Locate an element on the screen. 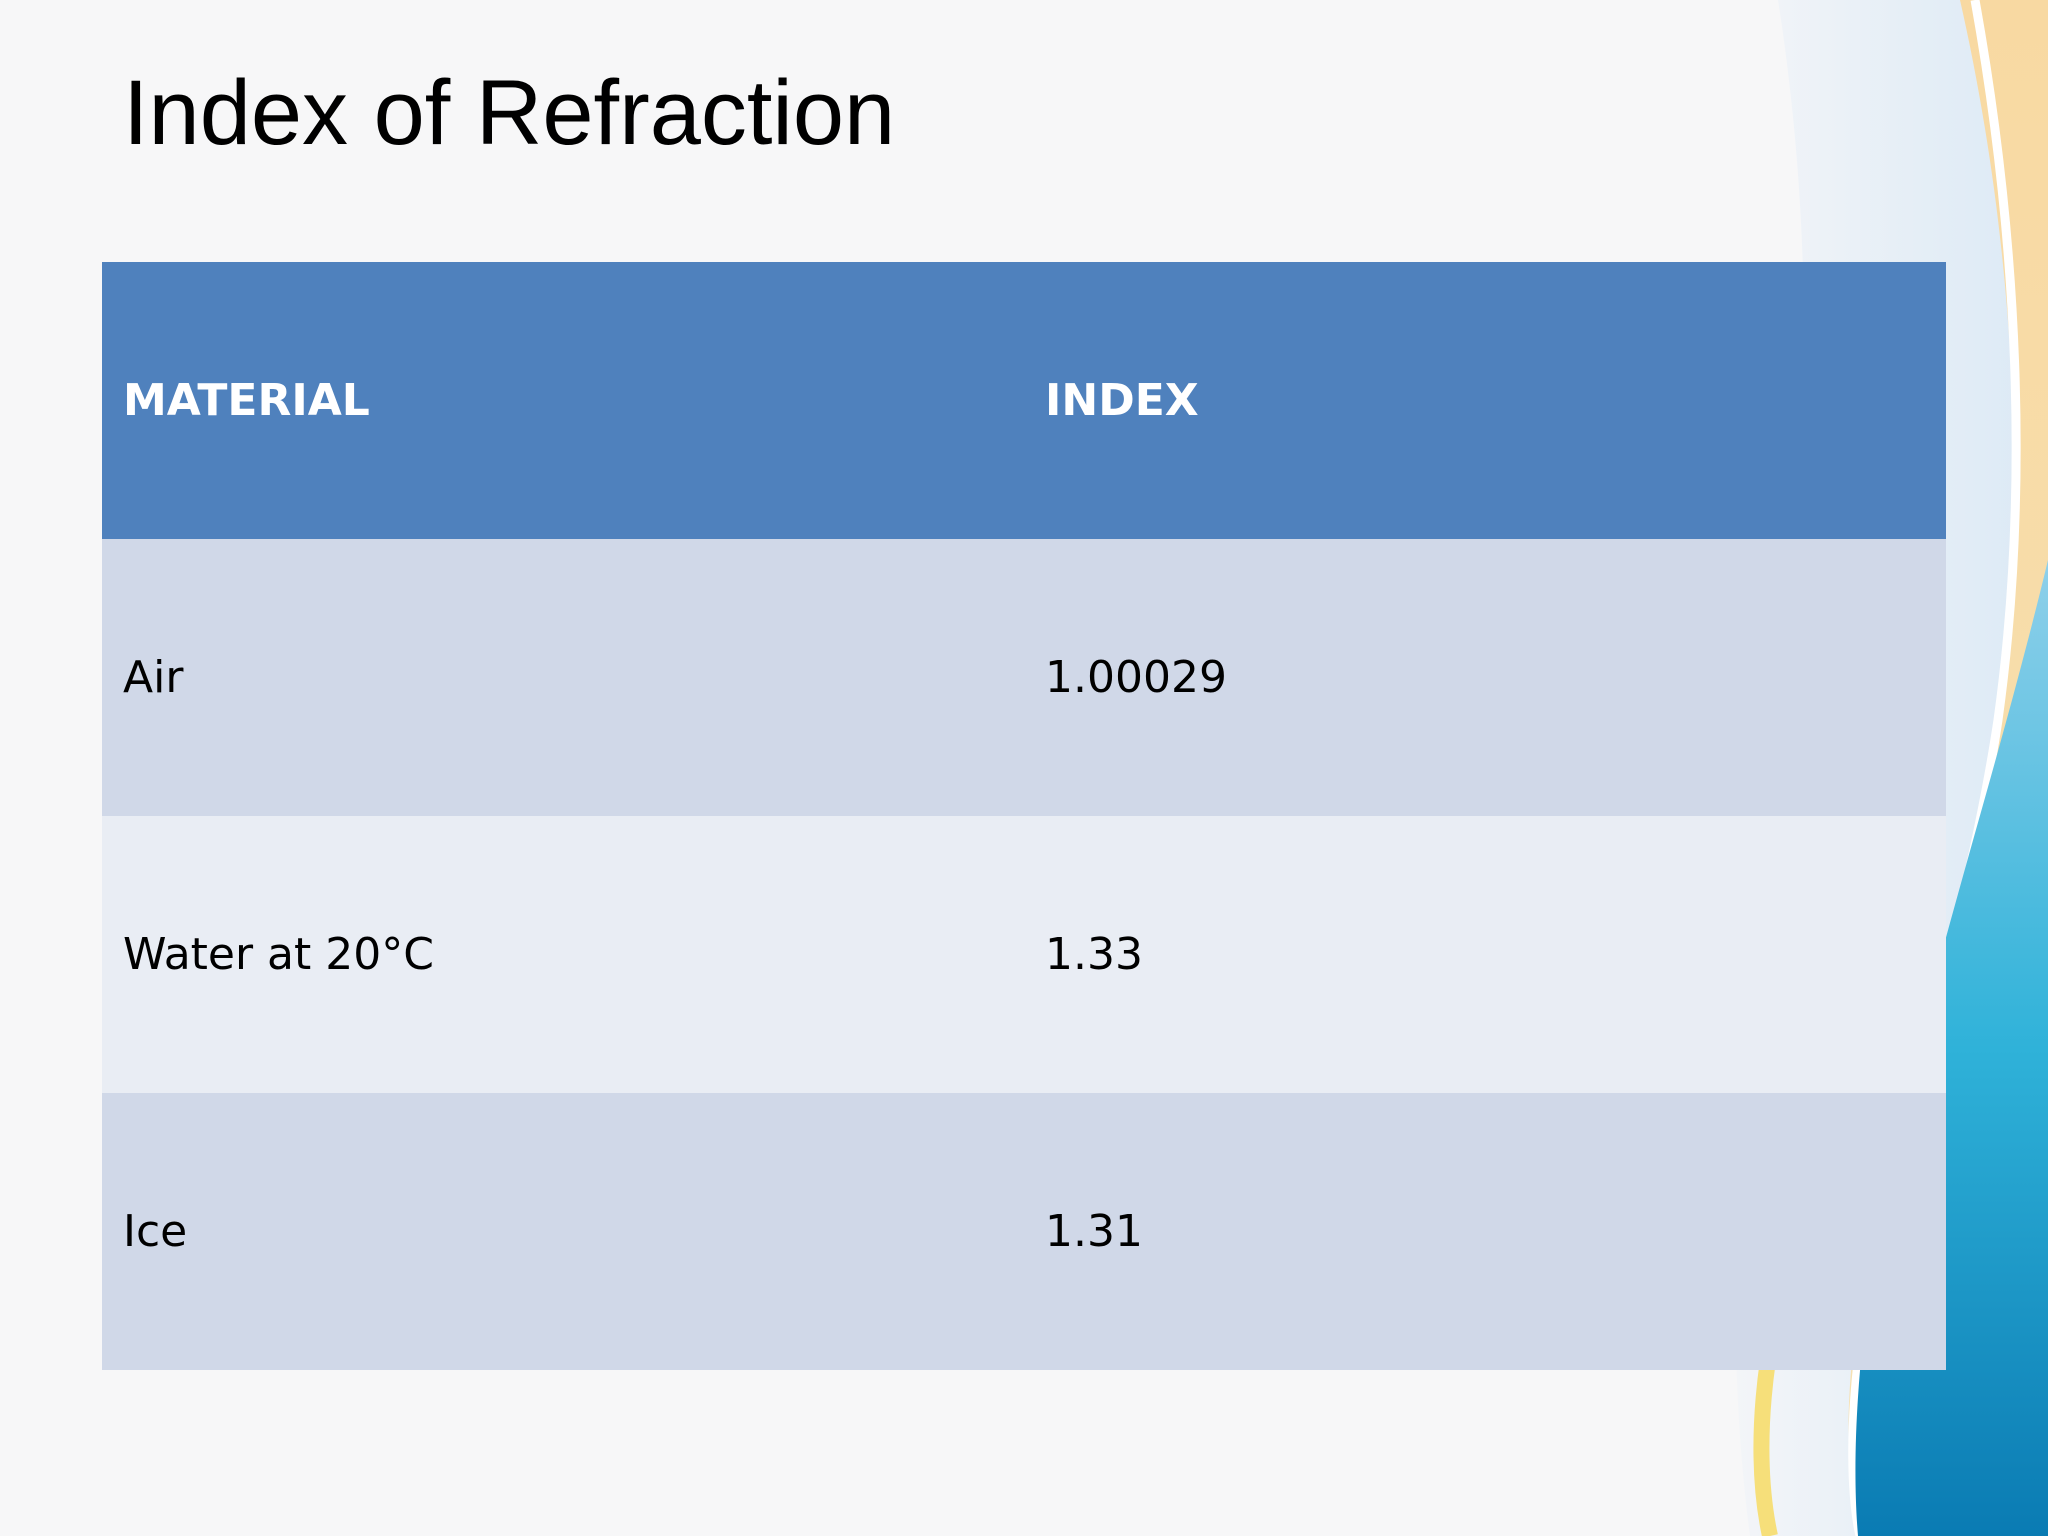 The width and height of the screenshot is (2048, 1536). material-cell: Air is located at coordinates (563, 677).